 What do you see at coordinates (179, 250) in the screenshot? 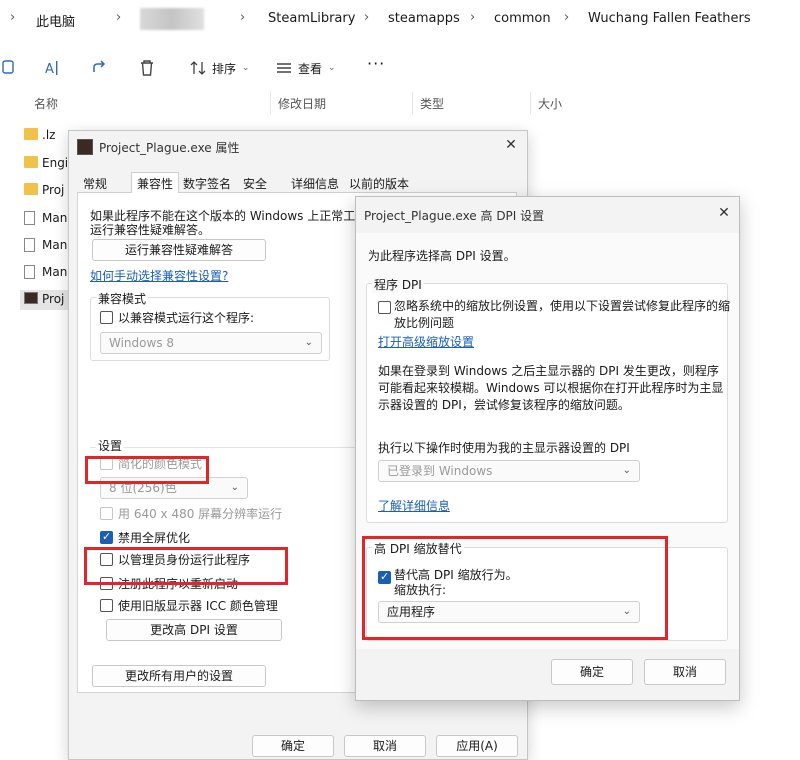
I see `troubleshoot-button: 运行兼容性疑难解答` at bounding box center [179, 250].